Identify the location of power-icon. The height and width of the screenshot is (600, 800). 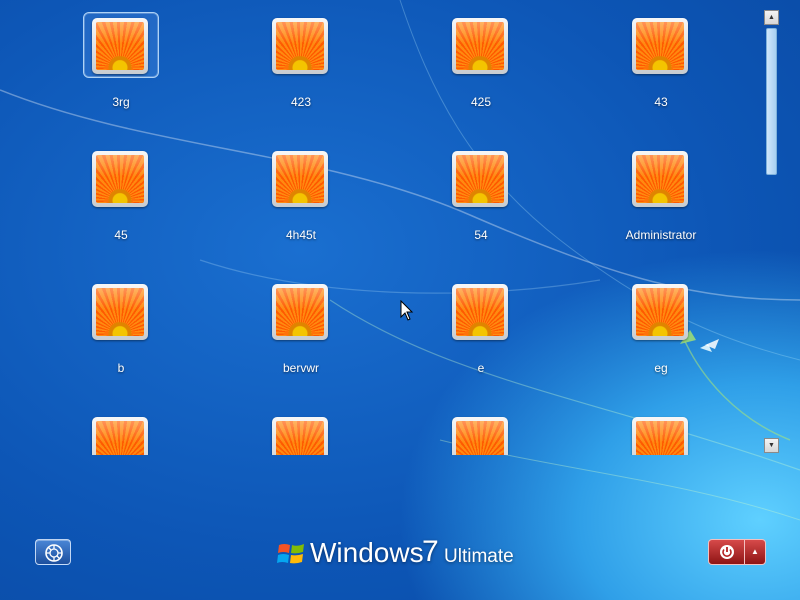
(727, 552).